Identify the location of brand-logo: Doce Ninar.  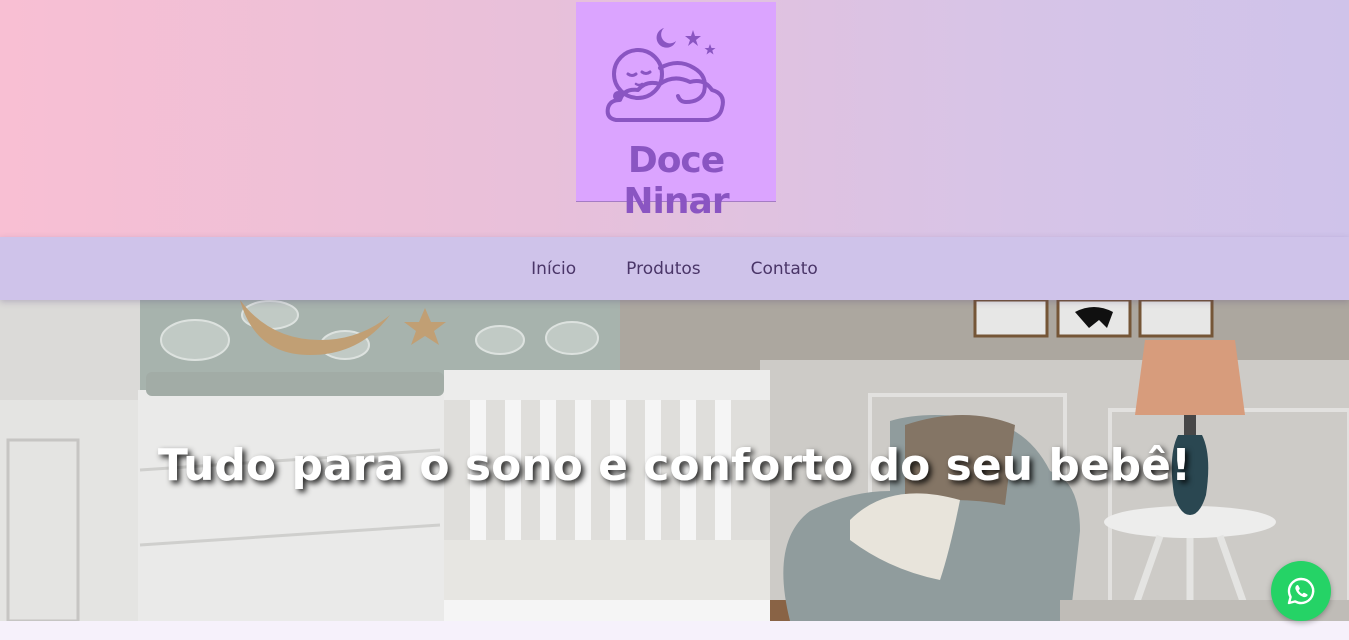
(676, 112).